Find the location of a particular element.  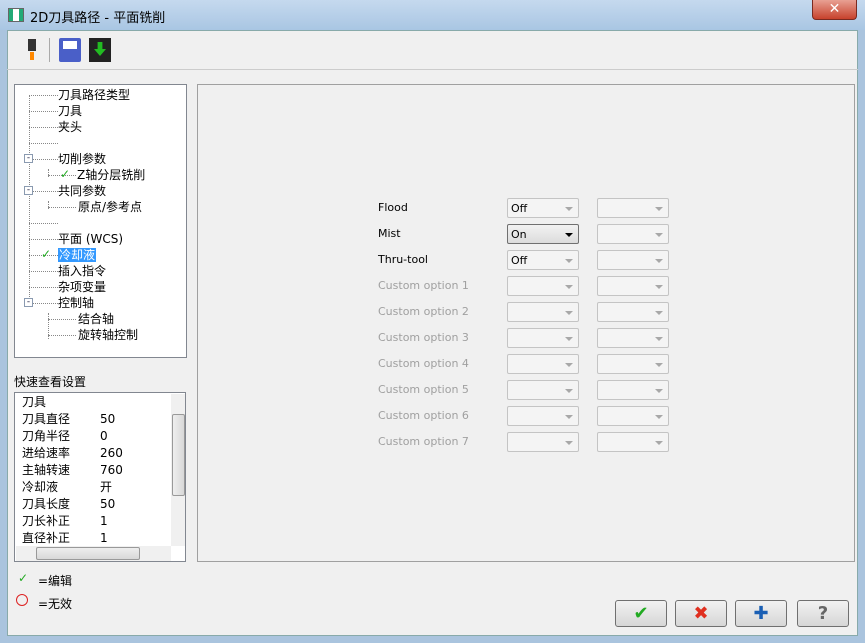

tree-item-label: 控制轴 is located at coordinates (76, 303).